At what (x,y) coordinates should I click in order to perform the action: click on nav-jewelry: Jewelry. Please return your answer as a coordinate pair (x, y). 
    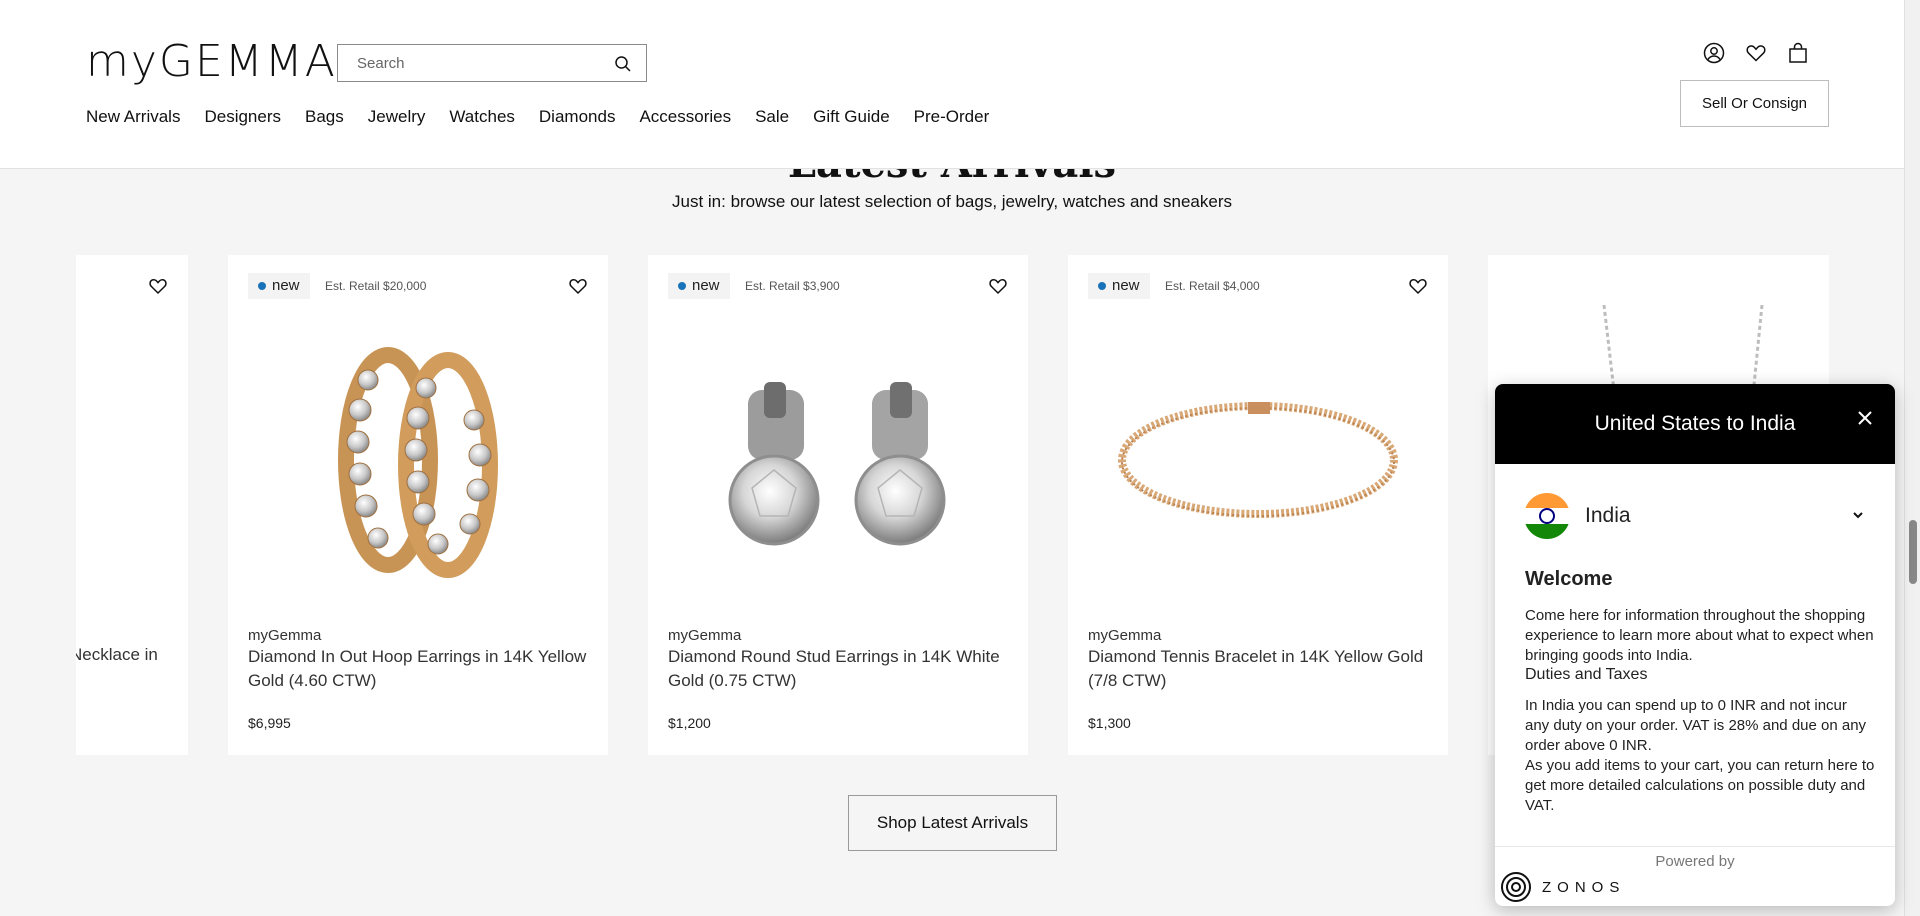
    Looking at the image, I should click on (397, 117).